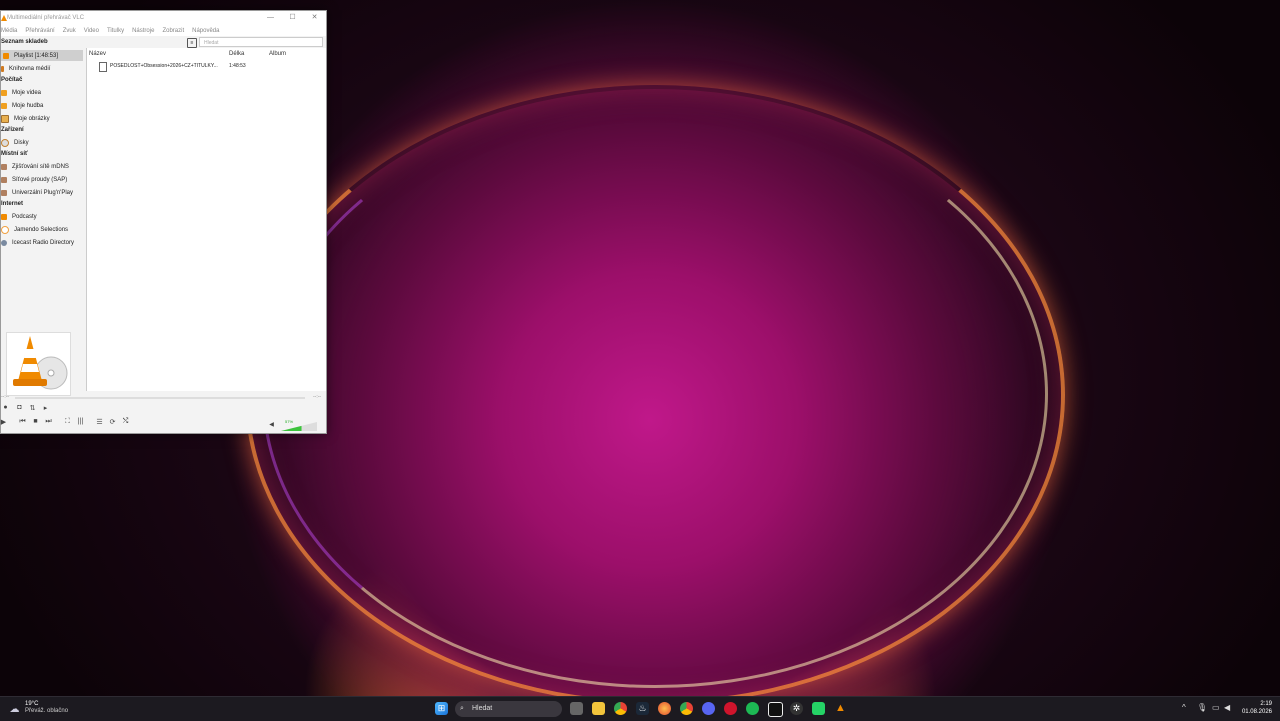 This screenshot has height=721, width=1280. Describe the element at coordinates (441, 708) in the screenshot. I see `start-button: ⊞` at that location.